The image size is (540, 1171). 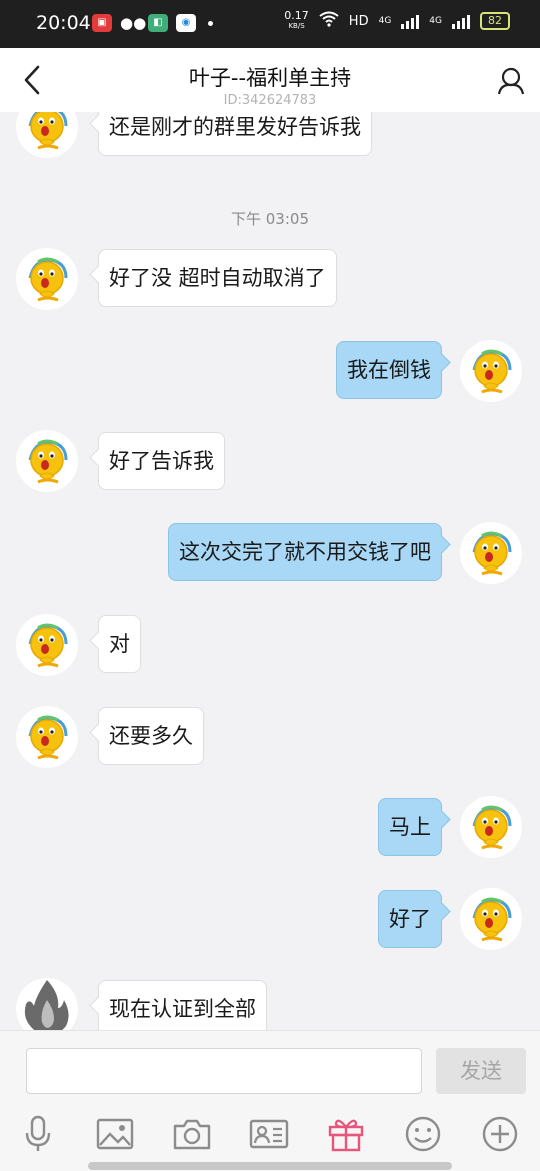 What do you see at coordinates (182, 1005) in the screenshot?
I see `message-bubble-received: 现在认证到全部` at bounding box center [182, 1005].